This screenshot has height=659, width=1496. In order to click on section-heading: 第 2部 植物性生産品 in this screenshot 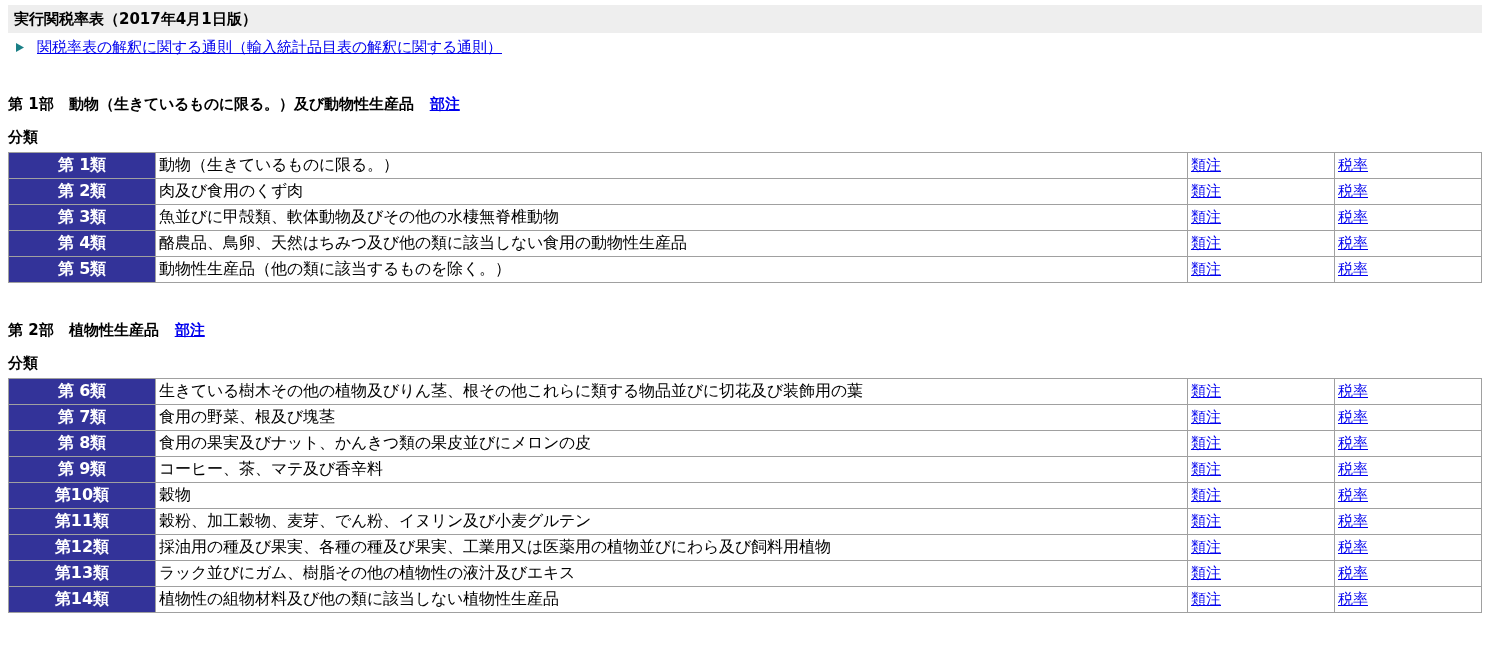, I will do `click(83, 330)`.